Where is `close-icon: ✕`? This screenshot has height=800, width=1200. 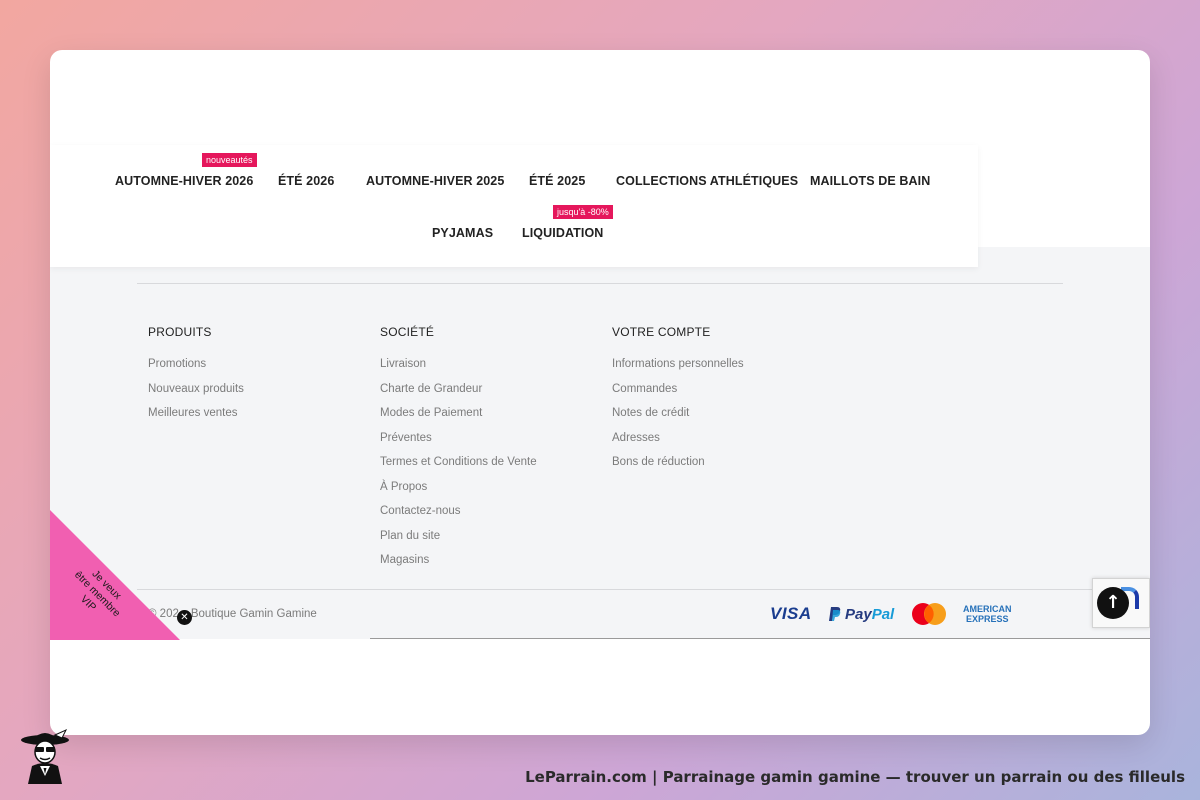 close-icon: ✕ is located at coordinates (184, 617).